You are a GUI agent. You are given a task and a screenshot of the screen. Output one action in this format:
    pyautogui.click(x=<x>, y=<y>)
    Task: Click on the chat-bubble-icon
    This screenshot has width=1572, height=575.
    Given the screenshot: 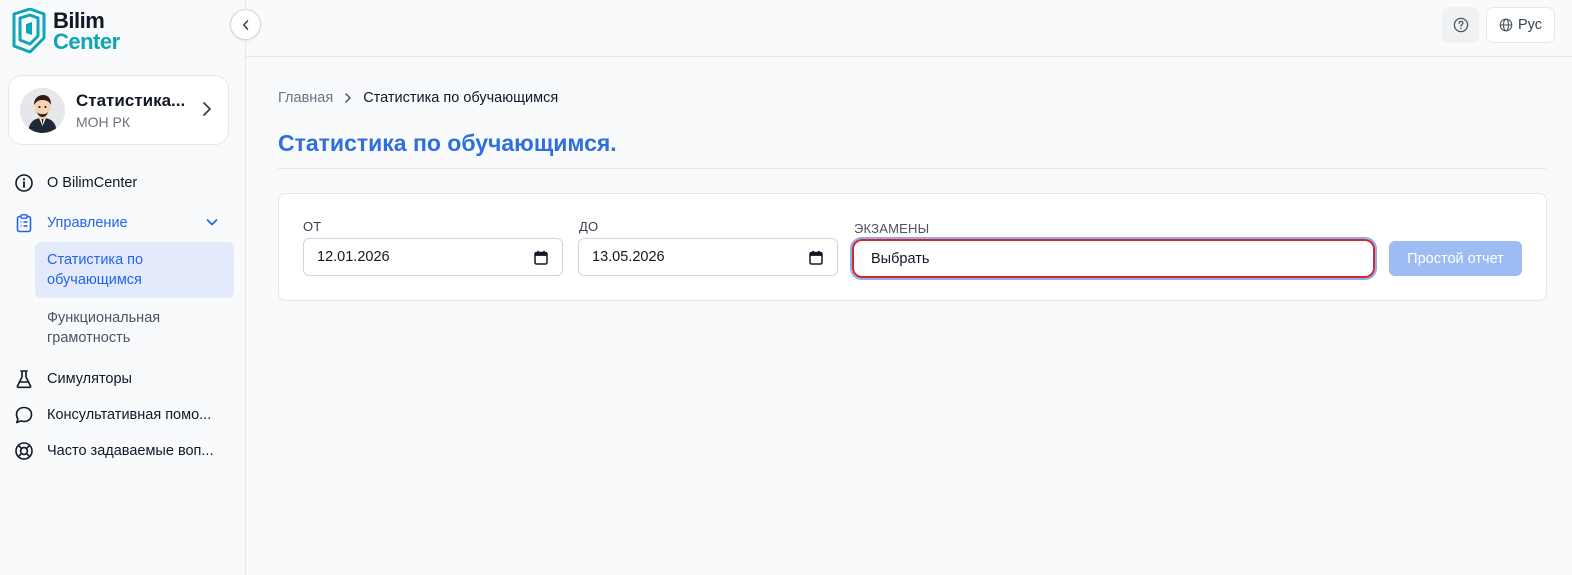 What is the action you would take?
    pyautogui.click(x=24, y=415)
    